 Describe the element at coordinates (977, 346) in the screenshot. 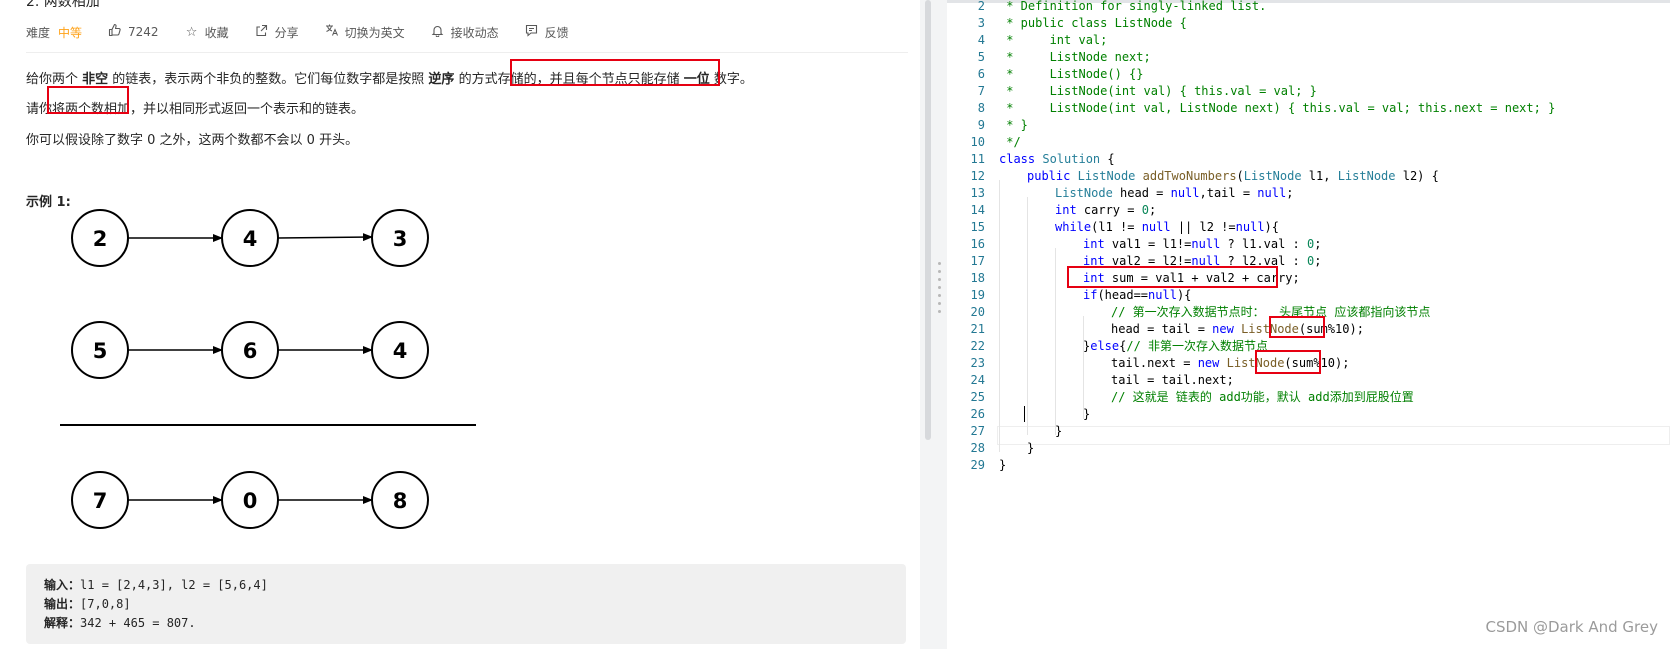

I see `line-number: 22` at that location.